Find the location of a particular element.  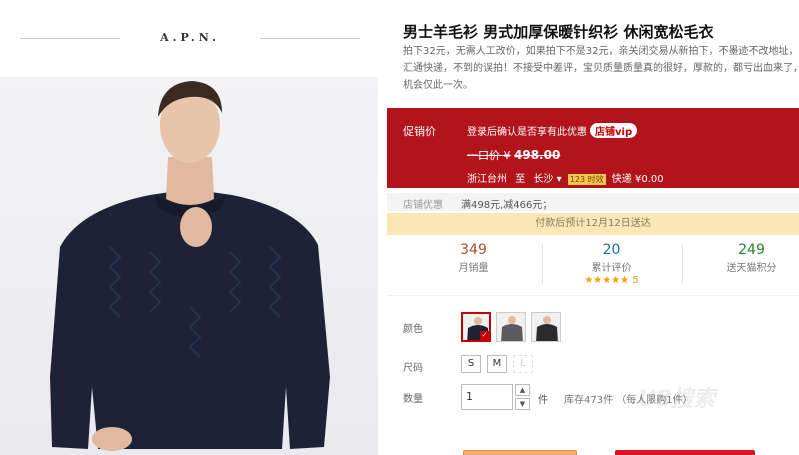

color-swatch-navy: ✓ is located at coordinates (476, 327).